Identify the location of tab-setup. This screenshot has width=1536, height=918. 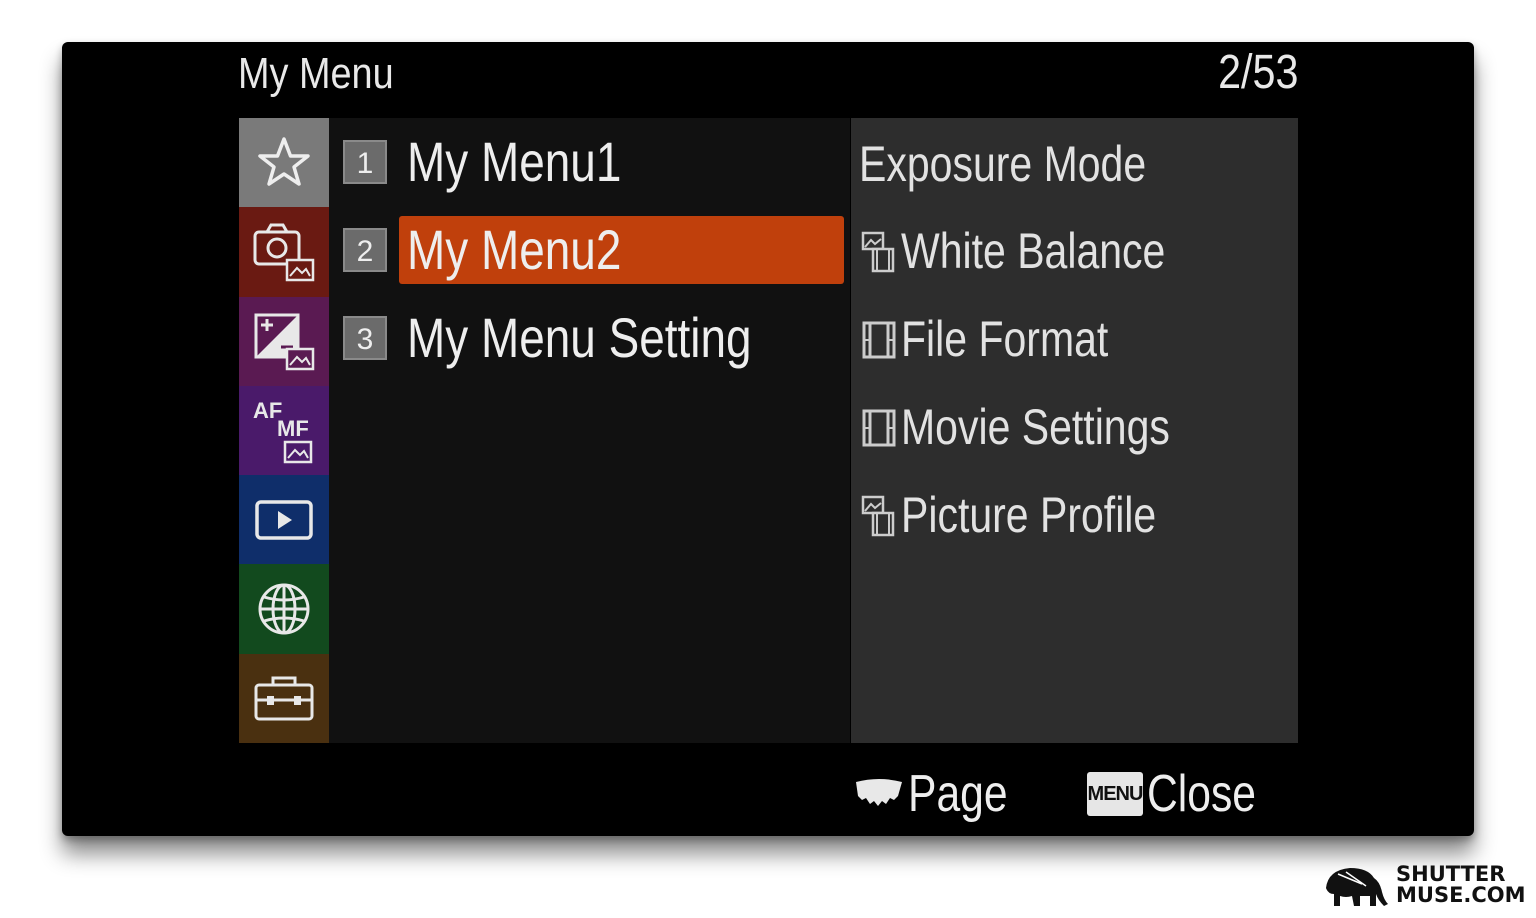
(284, 698).